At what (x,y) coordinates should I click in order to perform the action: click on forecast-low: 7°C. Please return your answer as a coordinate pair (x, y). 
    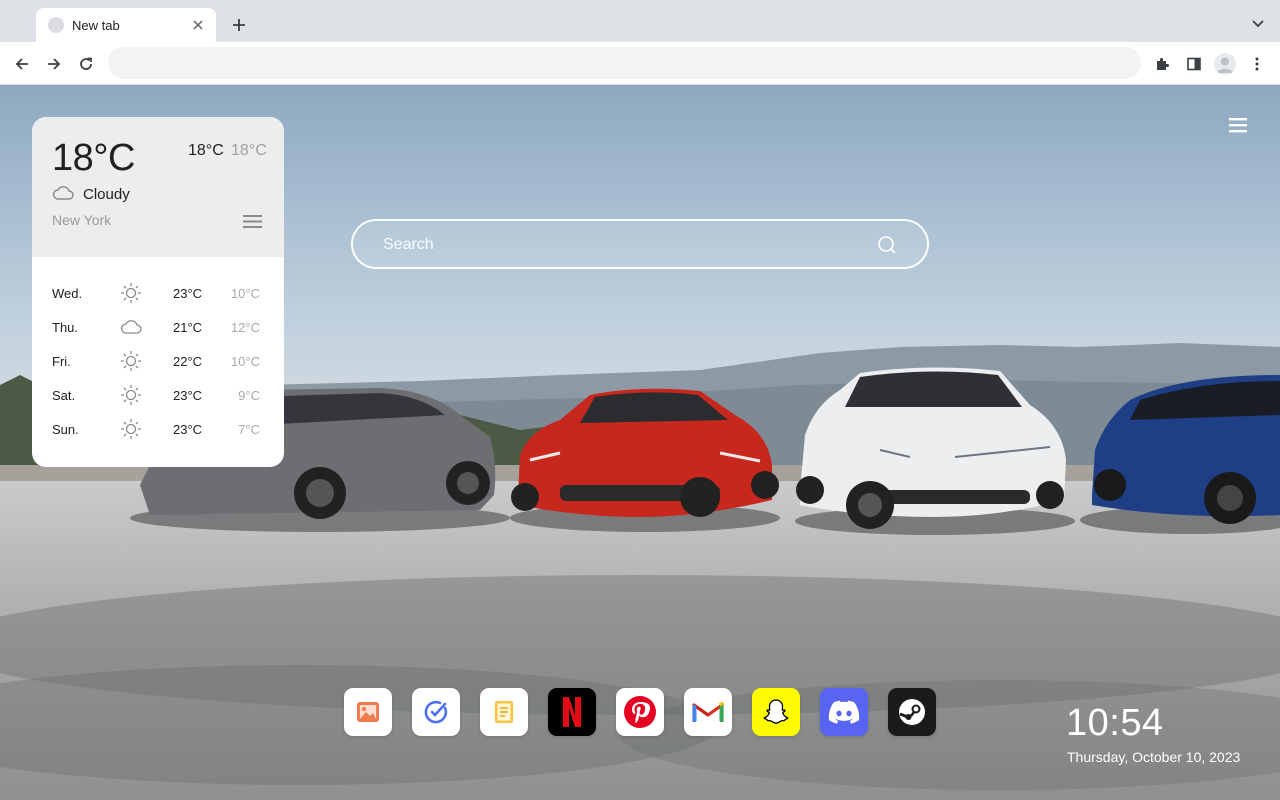
    Looking at the image, I should click on (249, 429).